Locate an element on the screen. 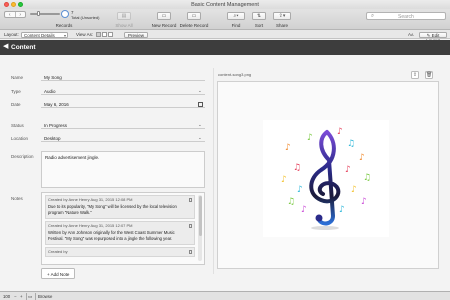  type-value: Audio is located at coordinates (50, 91).